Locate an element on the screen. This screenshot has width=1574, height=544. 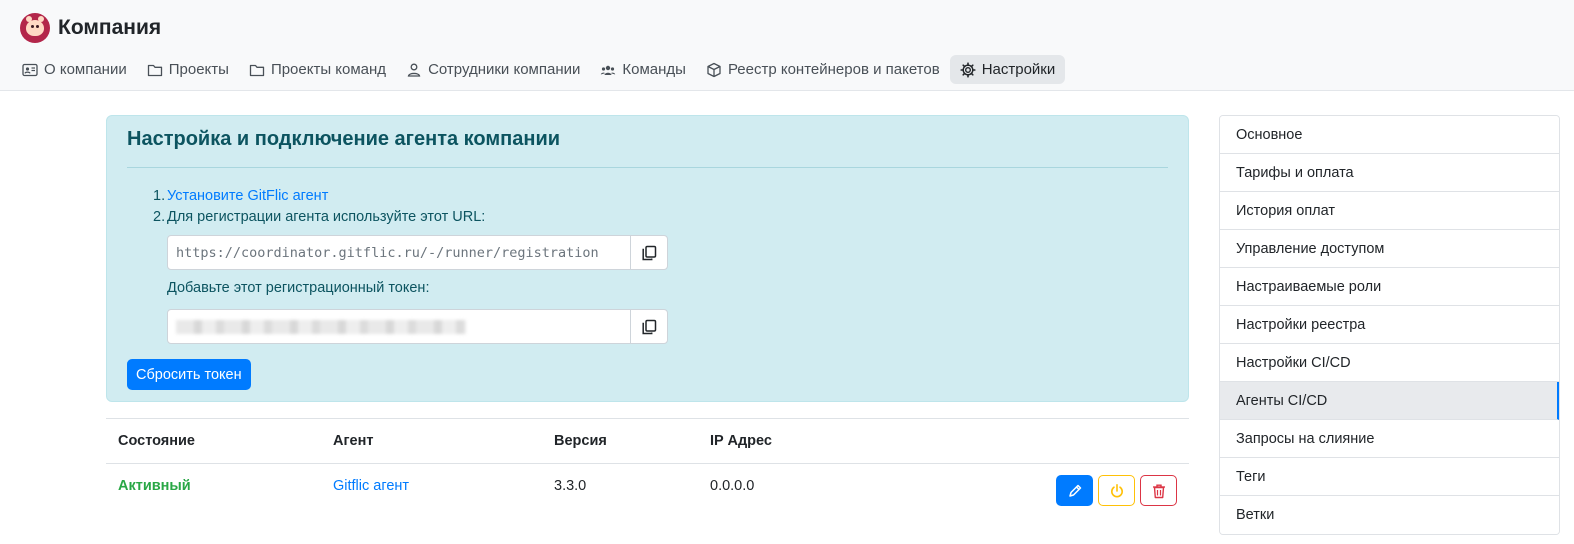
power-icon is located at coordinates (1116, 490).